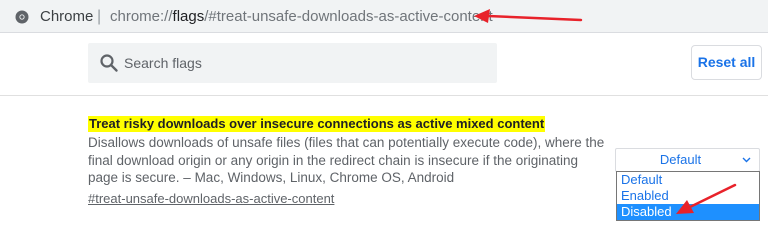 Image resolution: width=768 pixels, height=240 pixels. Describe the element at coordinates (304, 63) in the screenshot. I see `search-input` at that location.